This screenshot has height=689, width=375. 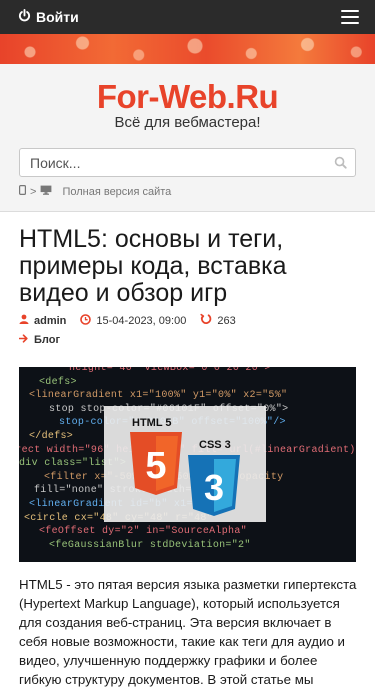 I want to click on views-icon, so click(x=206, y=320).